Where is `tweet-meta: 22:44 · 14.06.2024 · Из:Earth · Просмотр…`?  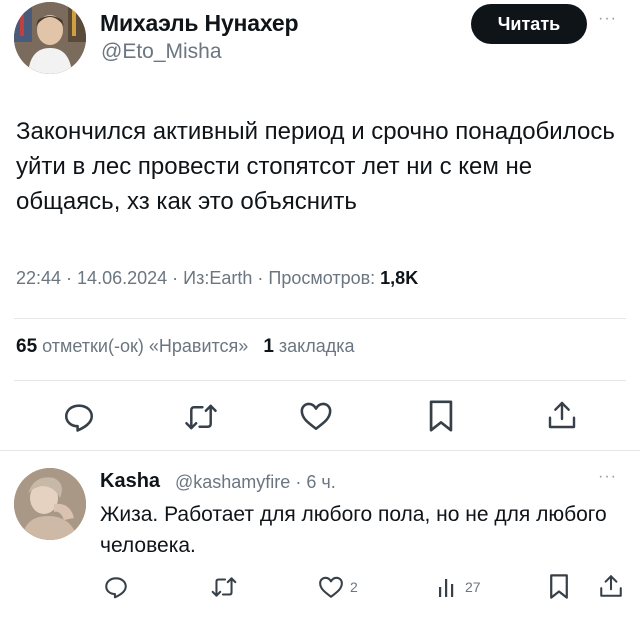
tweet-meta: 22:44 · 14.06.2024 · Из:Earth · Просмотр… is located at coordinates (217, 278).